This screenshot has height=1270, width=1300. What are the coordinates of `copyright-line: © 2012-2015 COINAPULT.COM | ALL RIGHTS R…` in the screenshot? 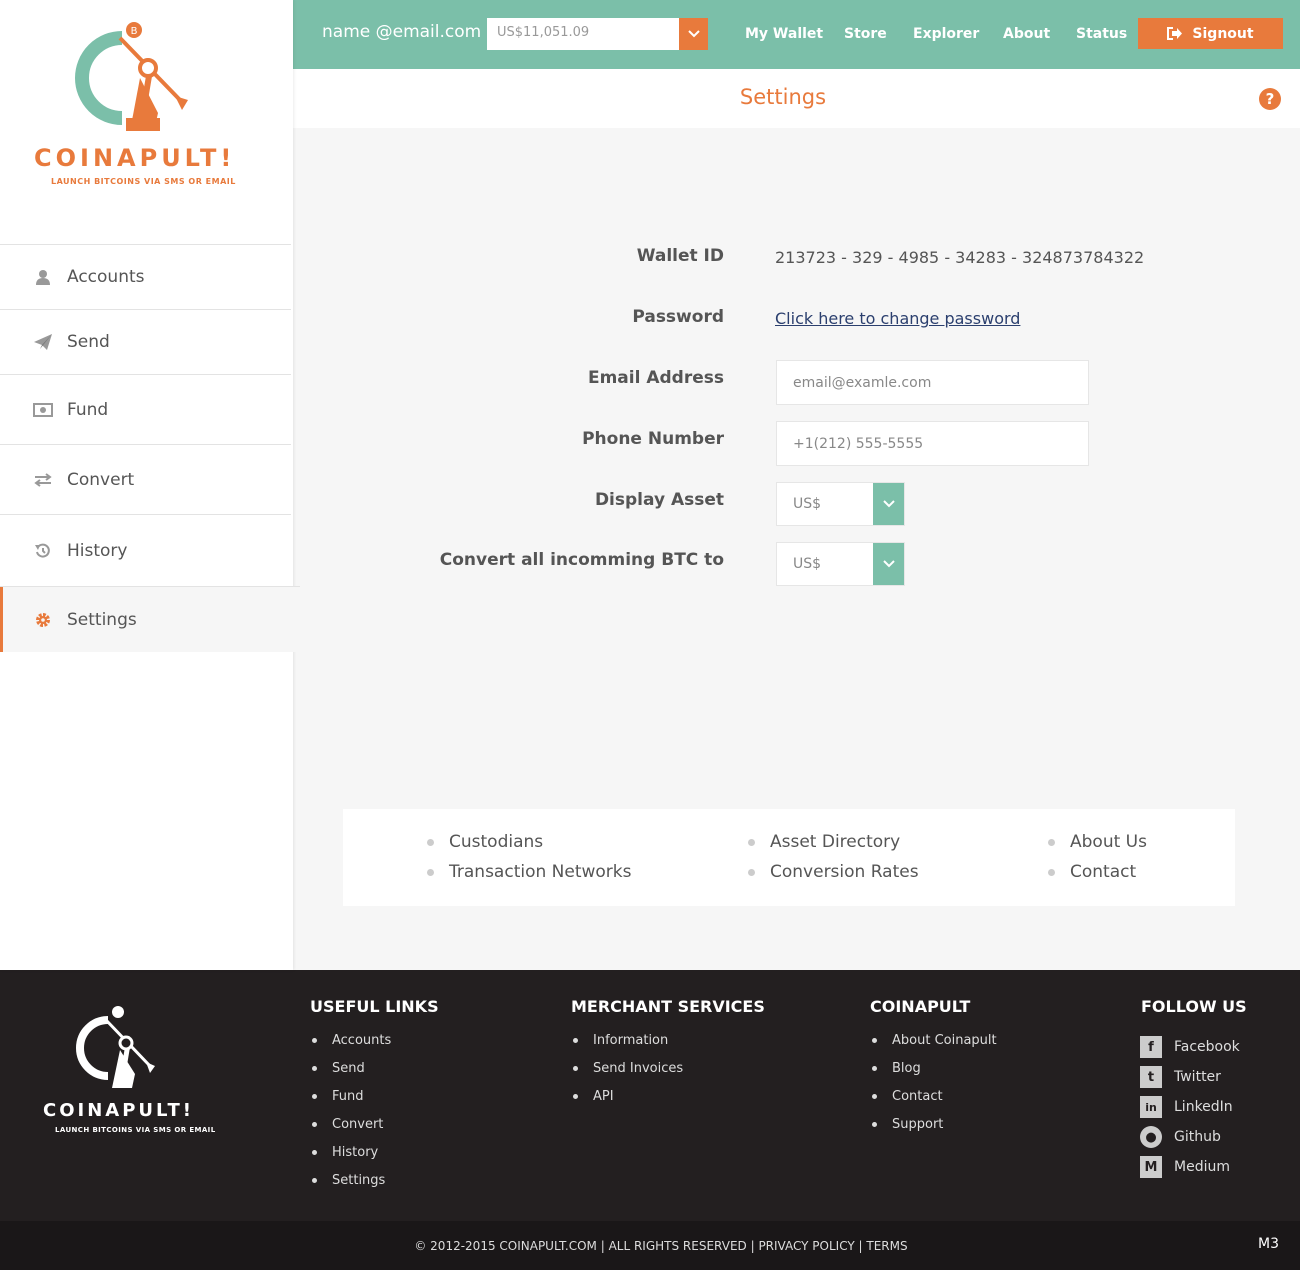 It's located at (661, 1246).